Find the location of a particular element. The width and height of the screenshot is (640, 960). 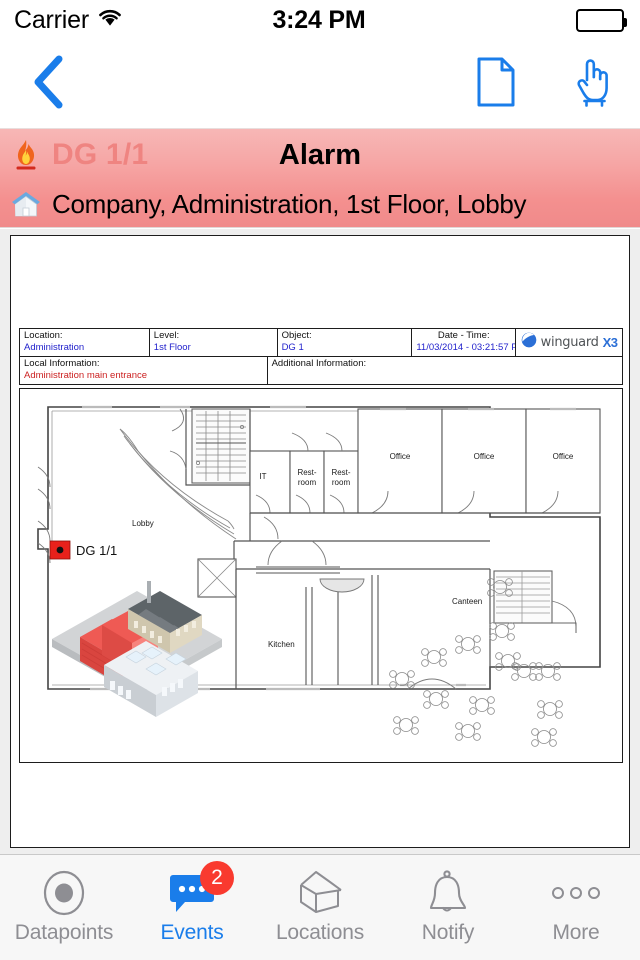

status-bar: Carrier 3:24 PM is located at coordinates (320, 20).